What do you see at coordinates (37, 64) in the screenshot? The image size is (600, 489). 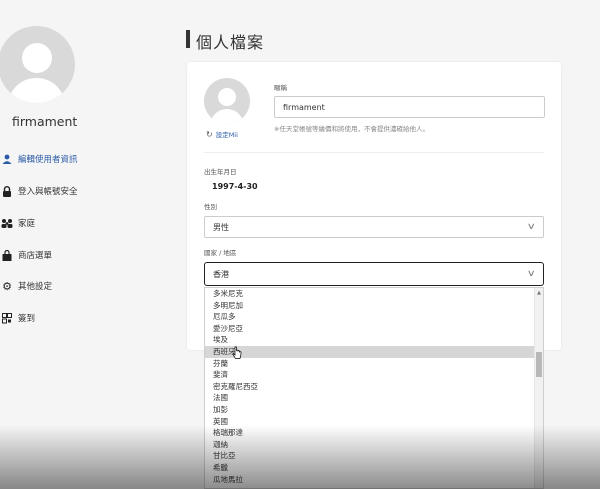 I see `profile-avatar` at bounding box center [37, 64].